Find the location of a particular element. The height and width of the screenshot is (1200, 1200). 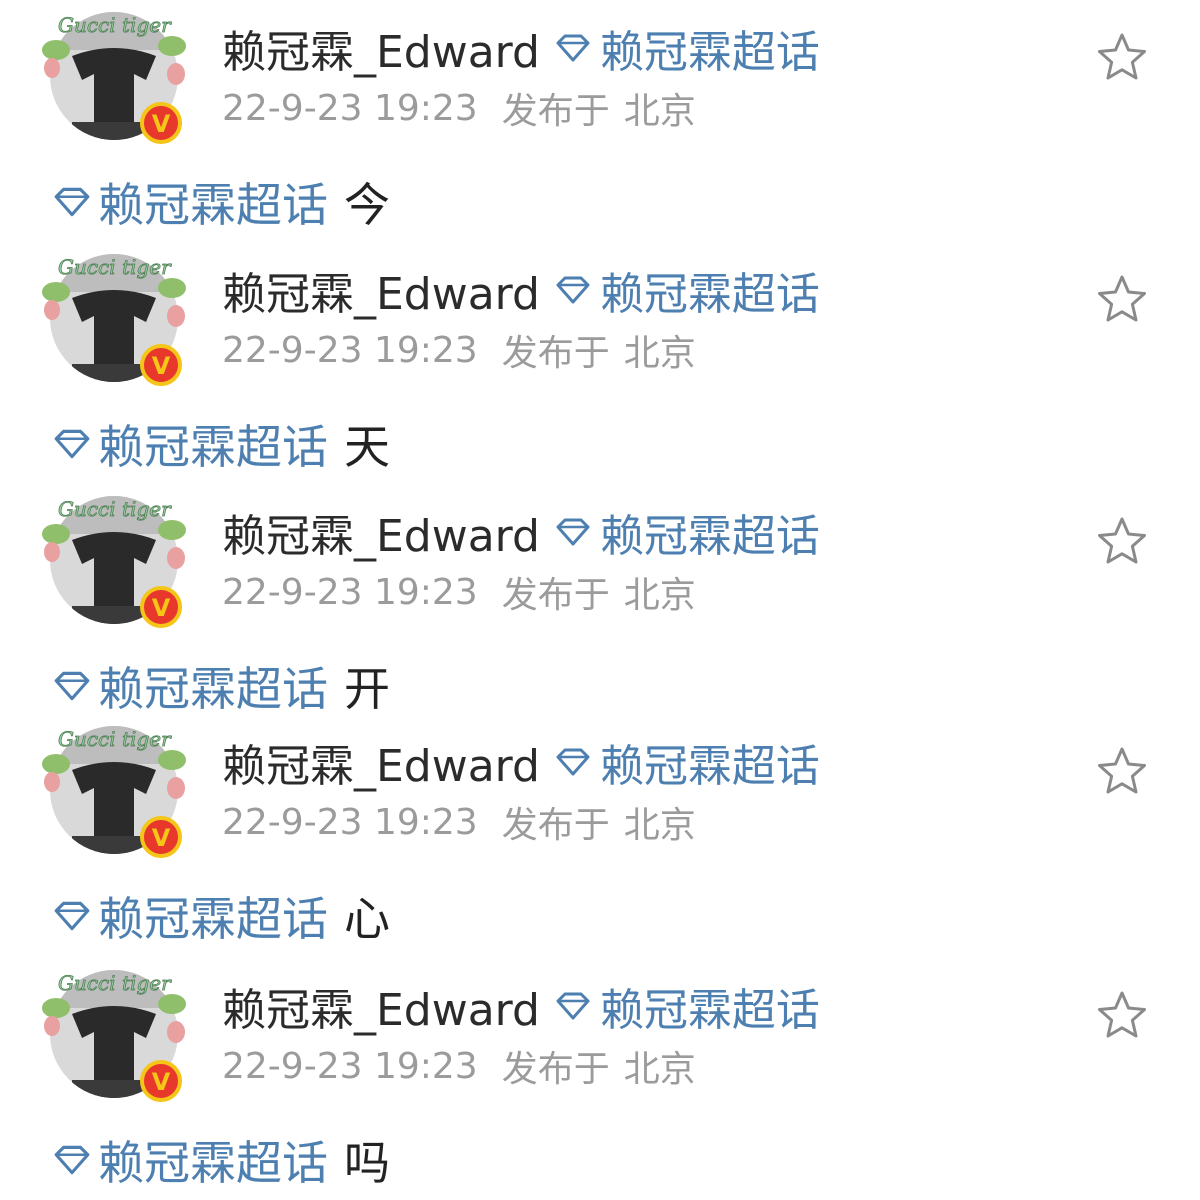

post-body: 赖冠霖超话 天 is located at coordinates (221, 444).